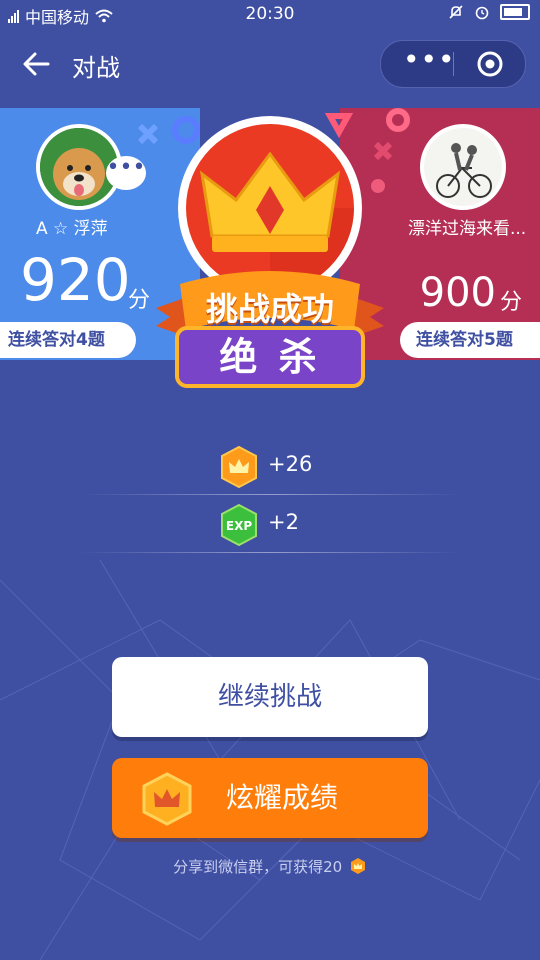 This screenshot has height=960, width=540. What do you see at coordinates (270, 64) in the screenshot?
I see `navigation-bar: 对战 •••` at bounding box center [270, 64].